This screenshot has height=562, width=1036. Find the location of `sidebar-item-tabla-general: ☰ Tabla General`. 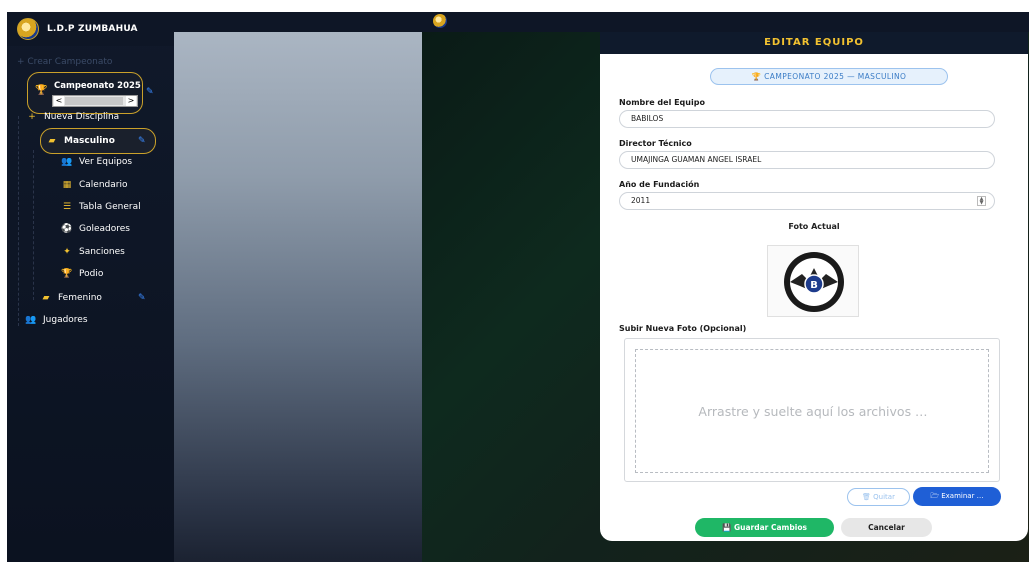

sidebar-item-tabla-general: ☰ Tabla General is located at coordinates (101, 207).